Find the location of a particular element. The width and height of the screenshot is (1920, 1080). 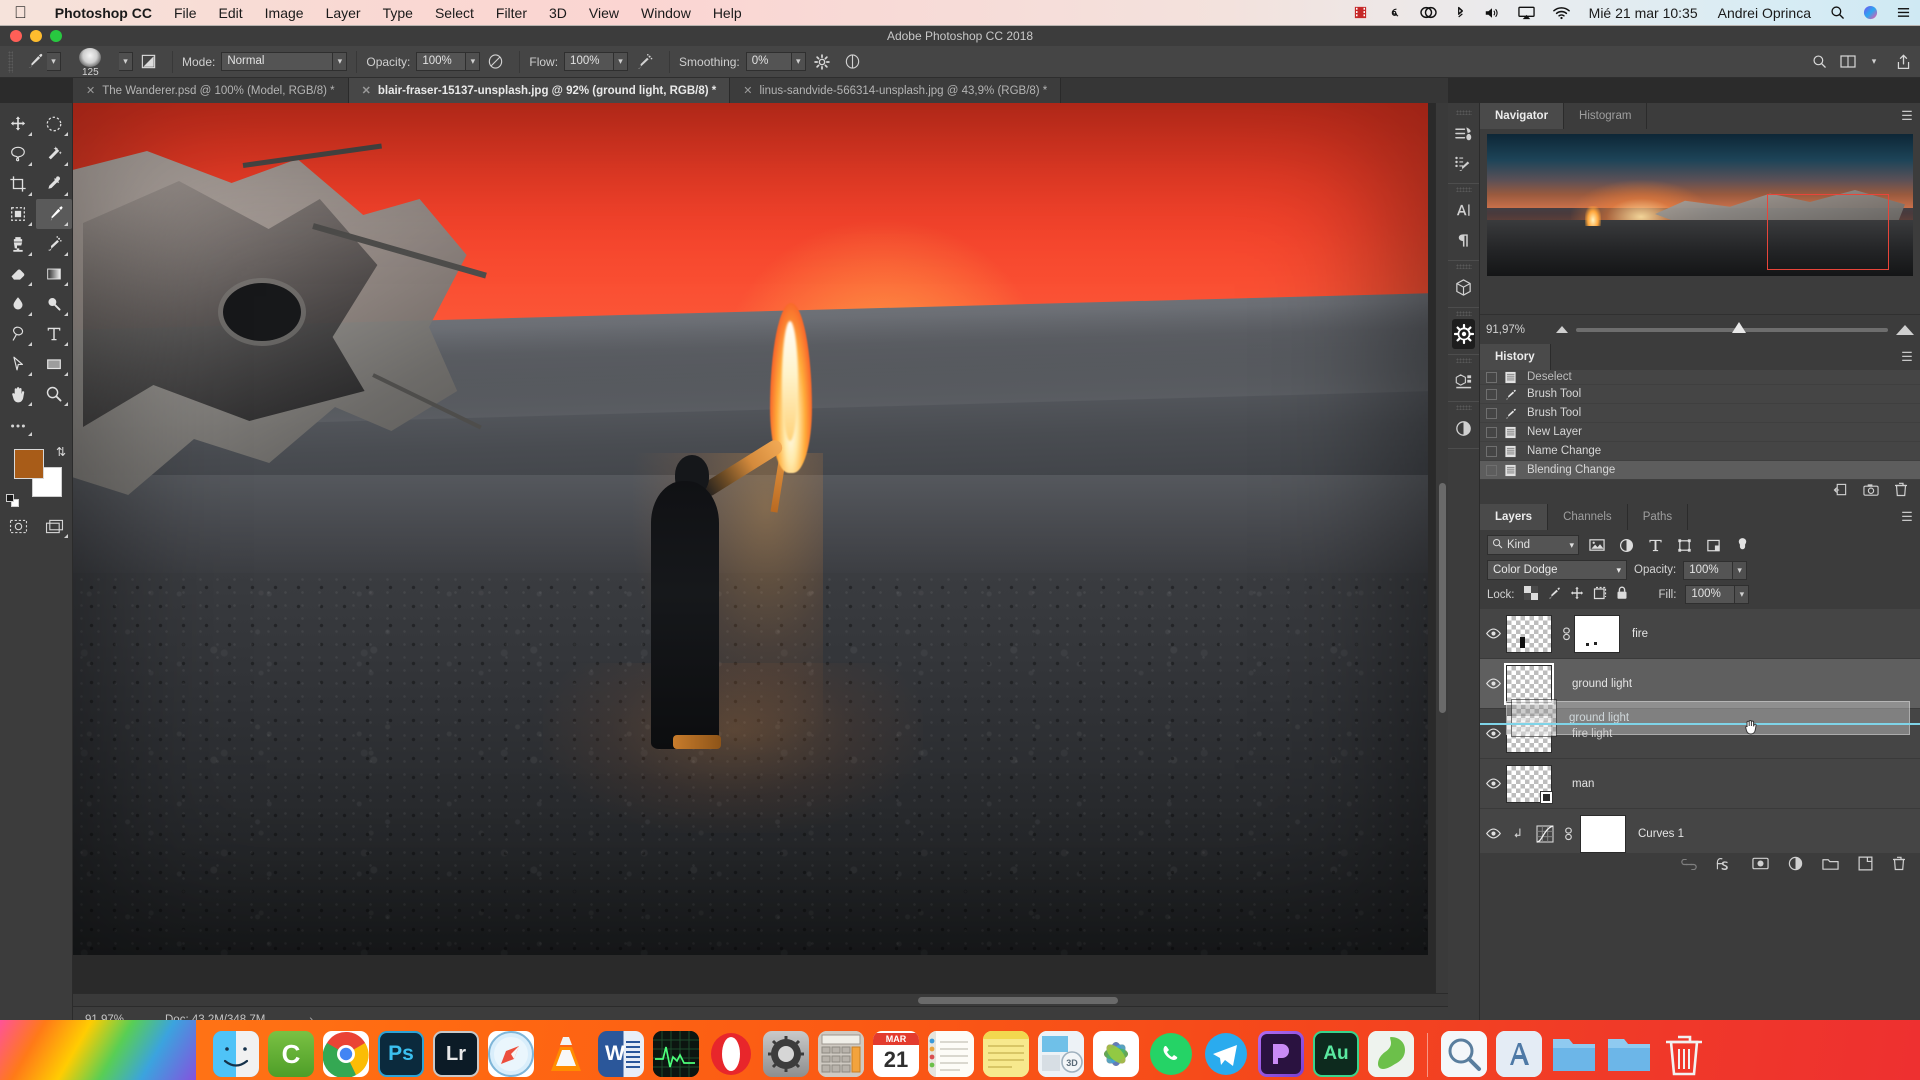

layer-row: man is located at coordinates (1700, 784).